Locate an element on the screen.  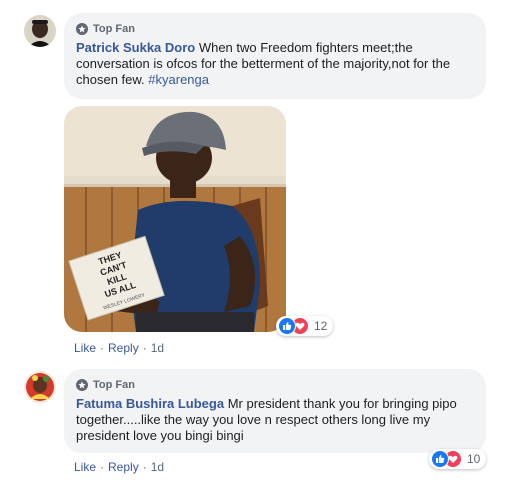
reaction-count: 12 is located at coordinates (321, 326).